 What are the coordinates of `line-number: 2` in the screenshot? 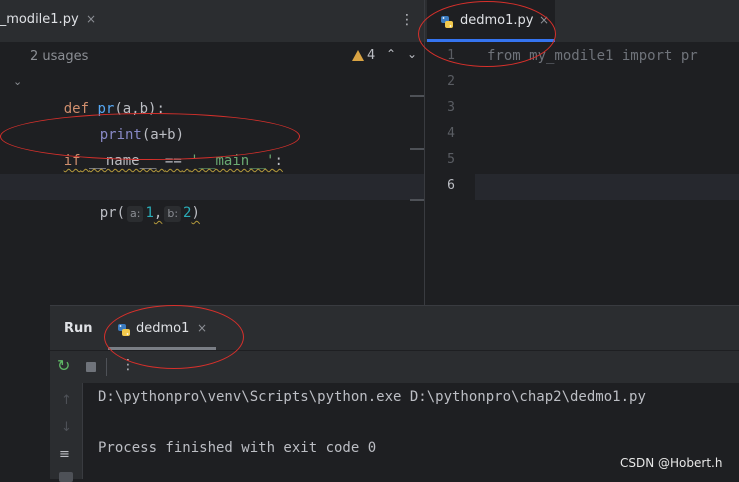 It's located at (451, 81).